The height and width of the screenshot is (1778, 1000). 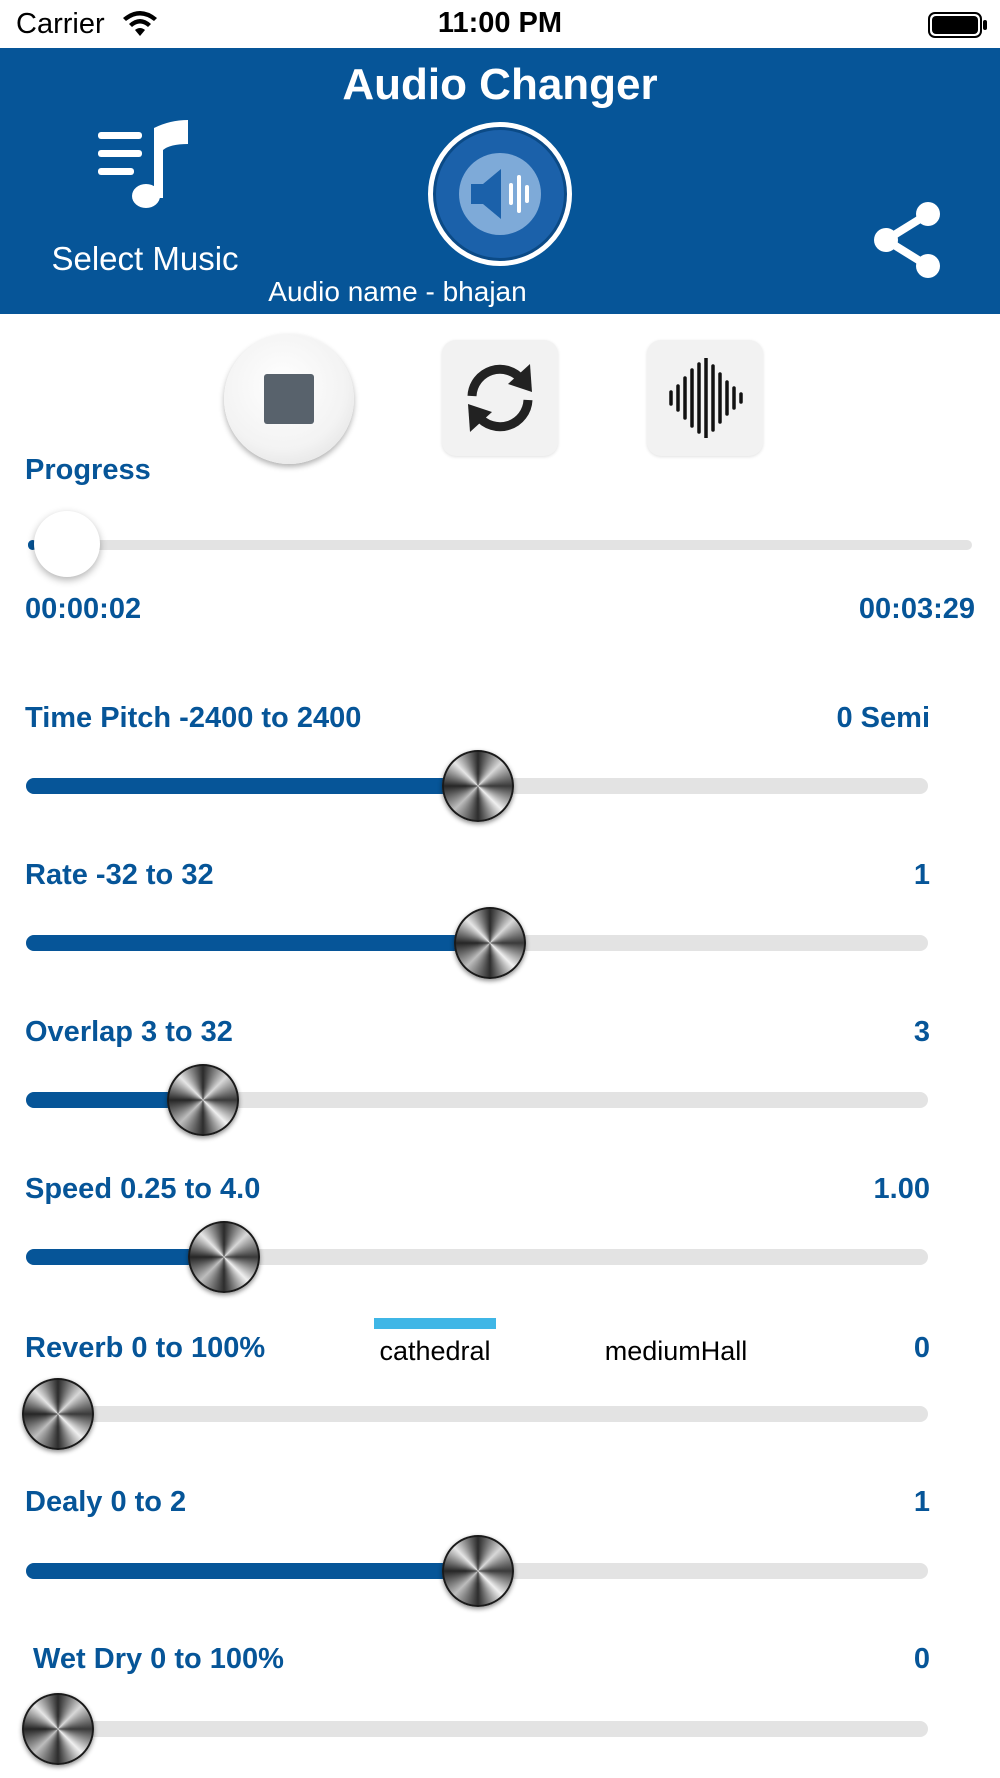 I want to click on speed-knob, so click(x=224, y=1257).